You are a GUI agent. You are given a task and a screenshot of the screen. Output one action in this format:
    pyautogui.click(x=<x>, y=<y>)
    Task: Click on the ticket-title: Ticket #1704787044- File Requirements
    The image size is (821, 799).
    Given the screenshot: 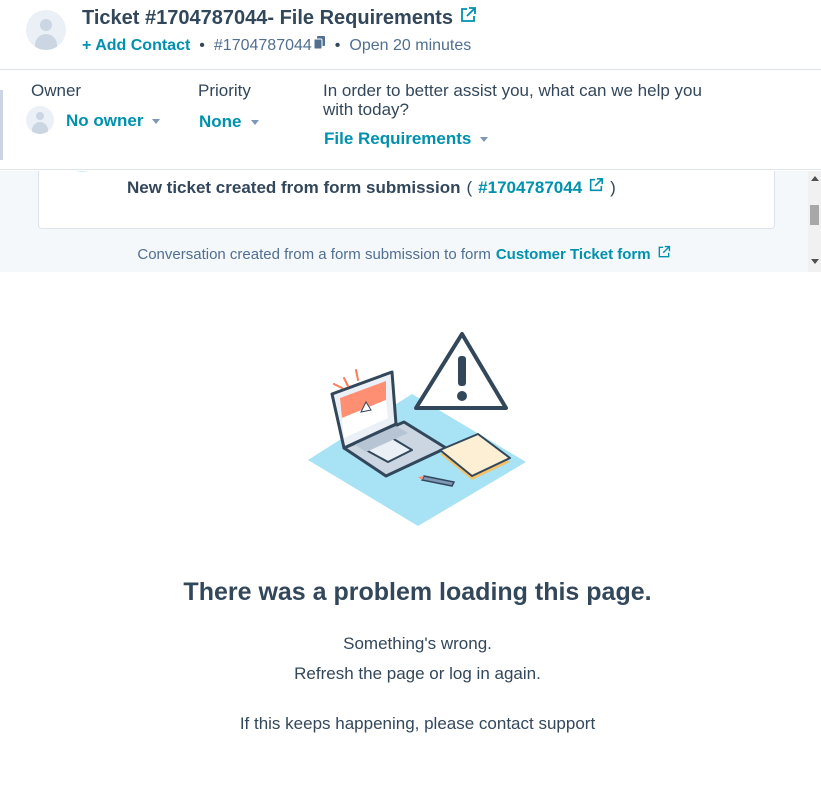 What is the action you would take?
    pyautogui.click(x=279, y=18)
    